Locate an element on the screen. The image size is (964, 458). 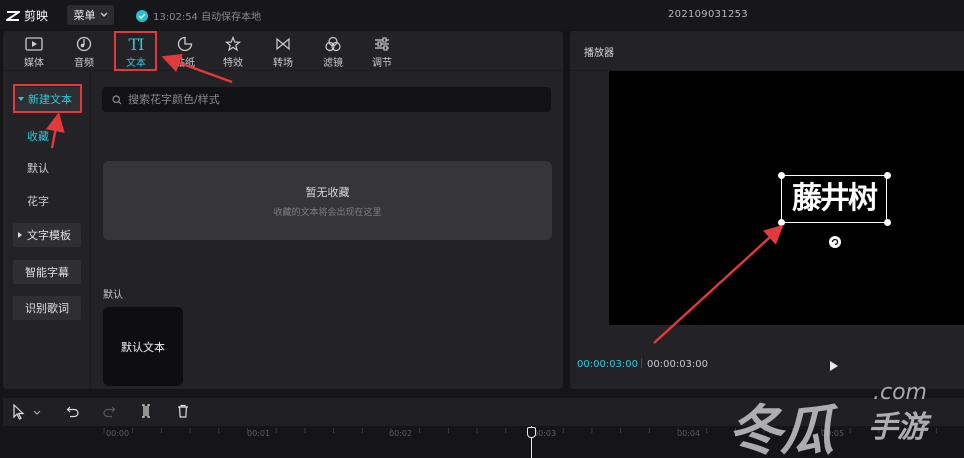
text-template-label: 文字模板 is located at coordinates (49, 235).